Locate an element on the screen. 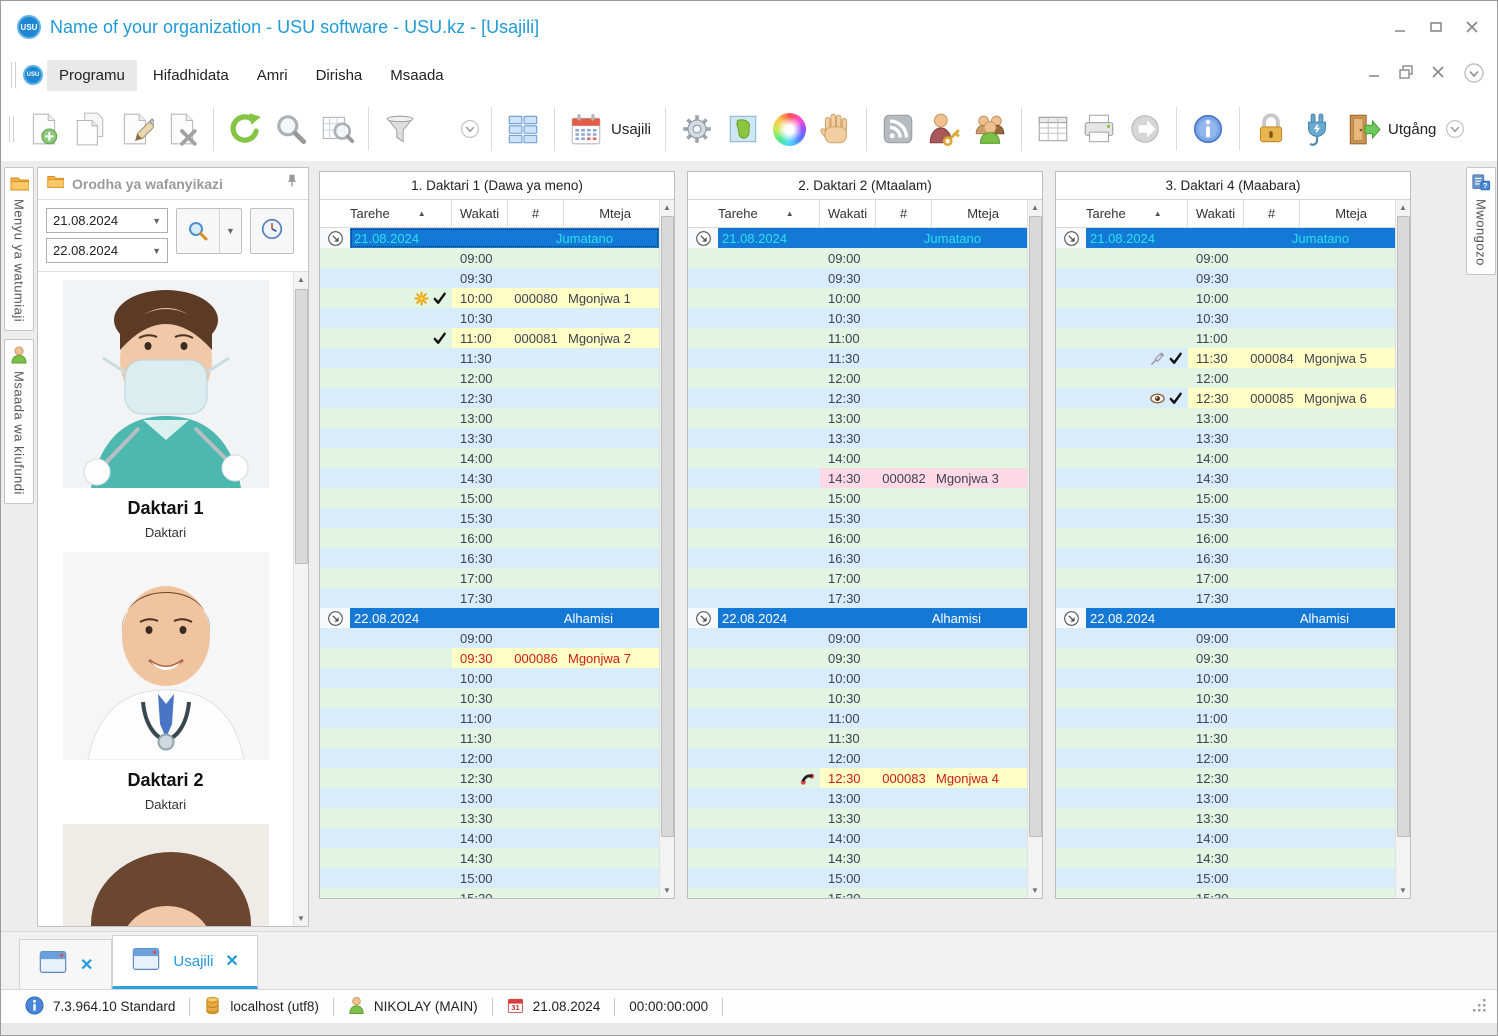  forward-button is located at coordinates (1145, 129).